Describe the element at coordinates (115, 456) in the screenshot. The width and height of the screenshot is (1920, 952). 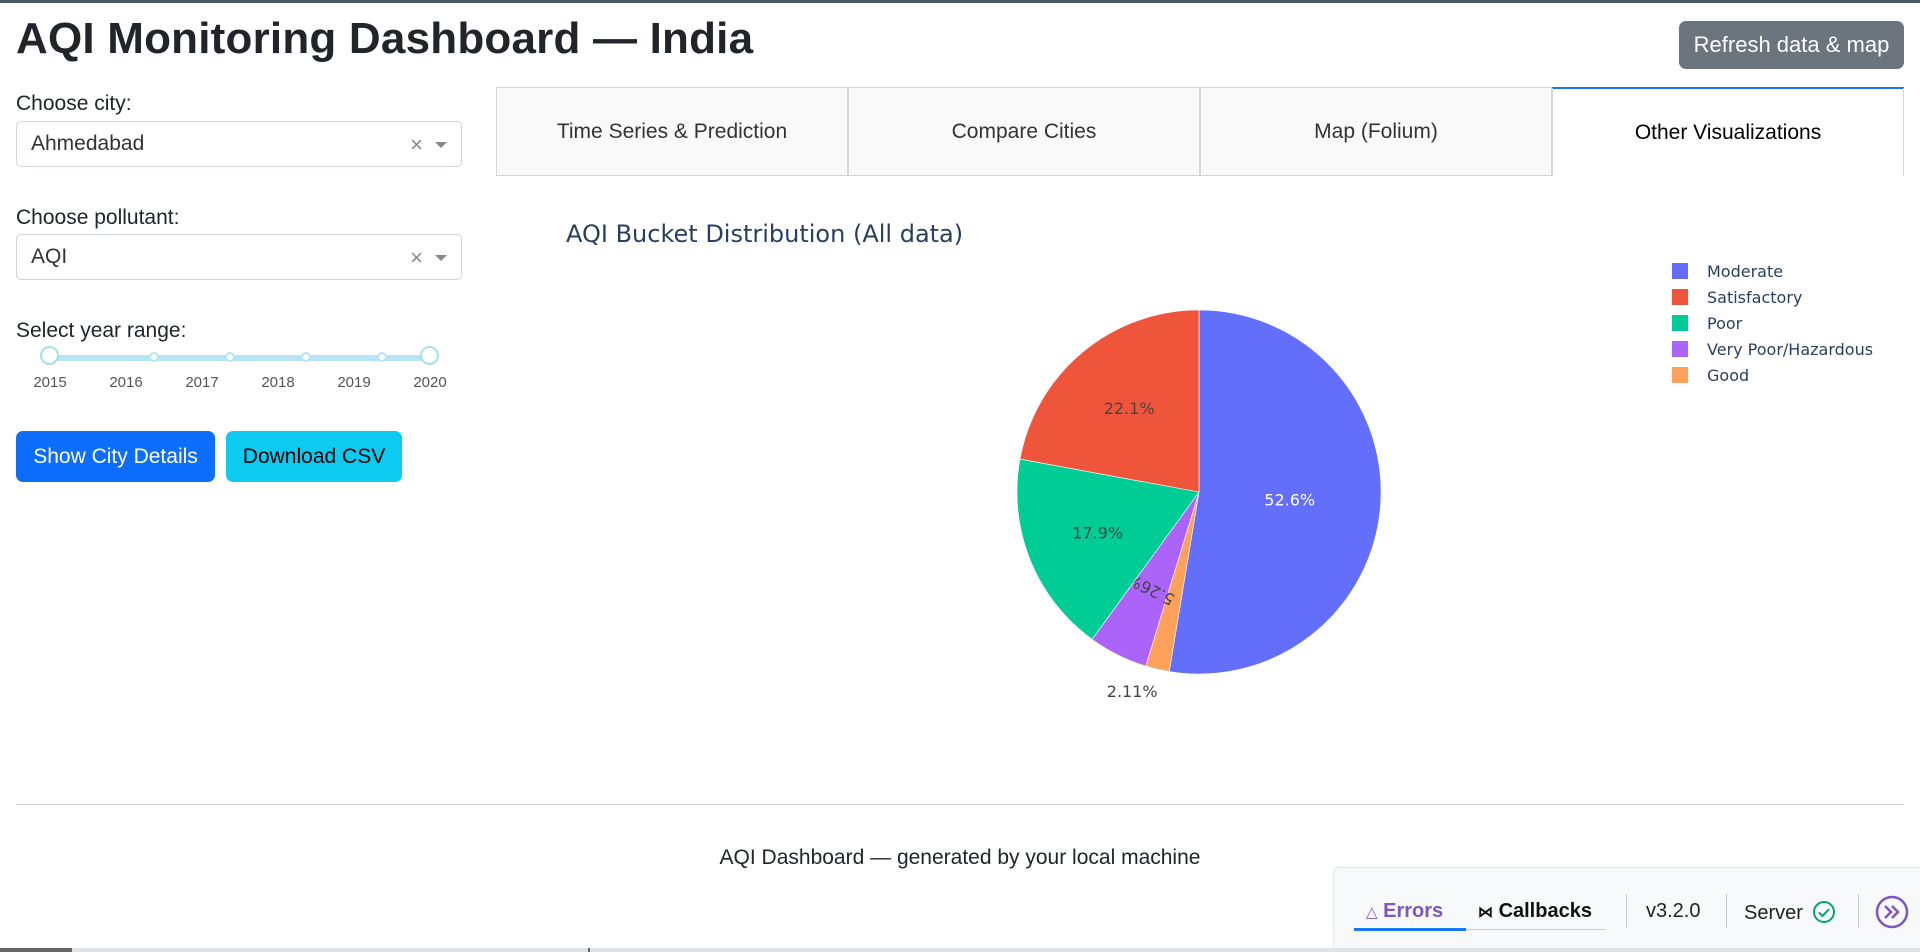
I see `show-city-details-button: Show City Details` at that location.